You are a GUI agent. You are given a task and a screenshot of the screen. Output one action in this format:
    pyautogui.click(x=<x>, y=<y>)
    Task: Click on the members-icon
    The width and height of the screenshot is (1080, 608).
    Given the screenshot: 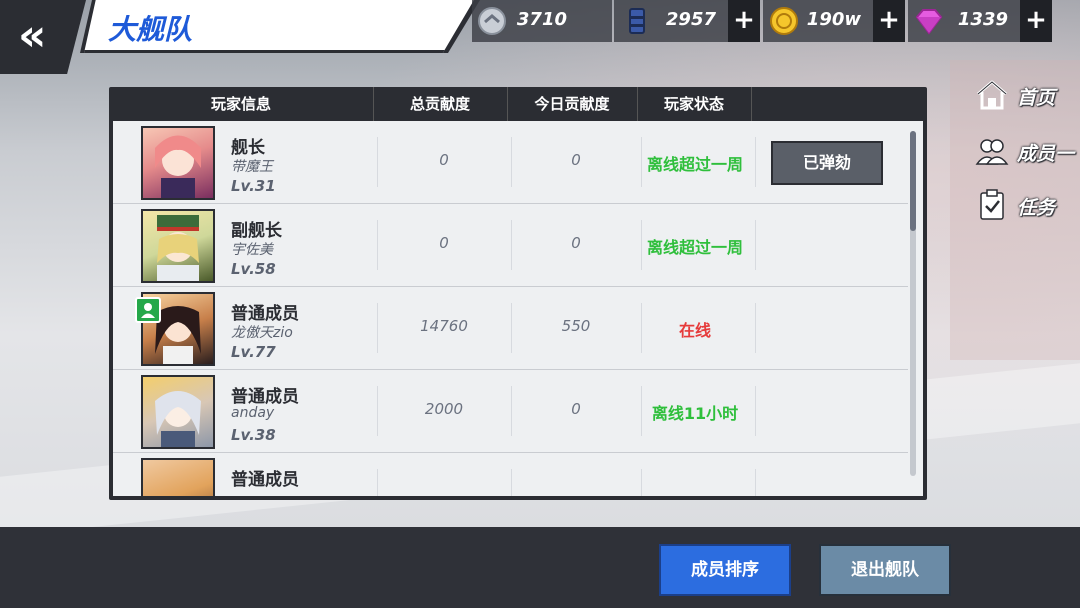 What is the action you would take?
    pyautogui.click(x=992, y=152)
    